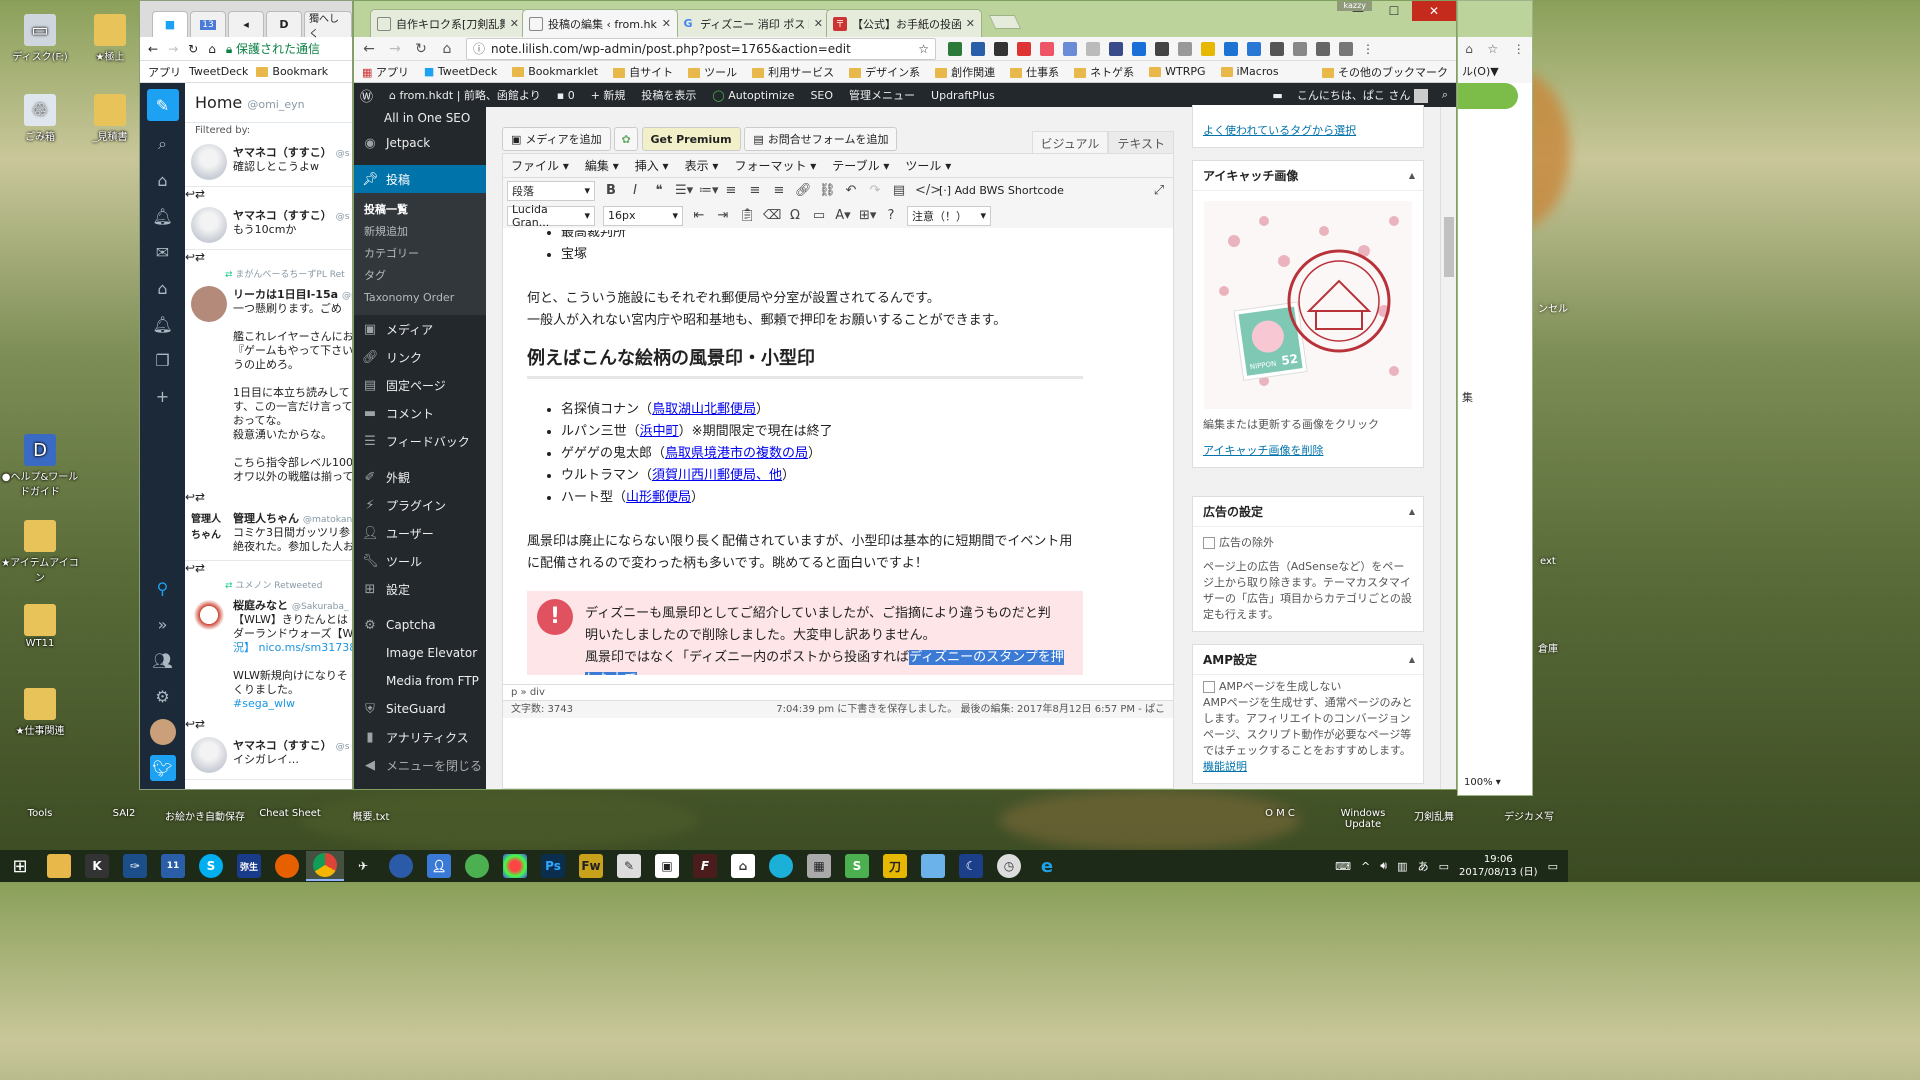  What do you see at coordinates (420, 329) in the screenshot?
I see `menu-media: ▣ メディア` at bounding box center [420, 329].